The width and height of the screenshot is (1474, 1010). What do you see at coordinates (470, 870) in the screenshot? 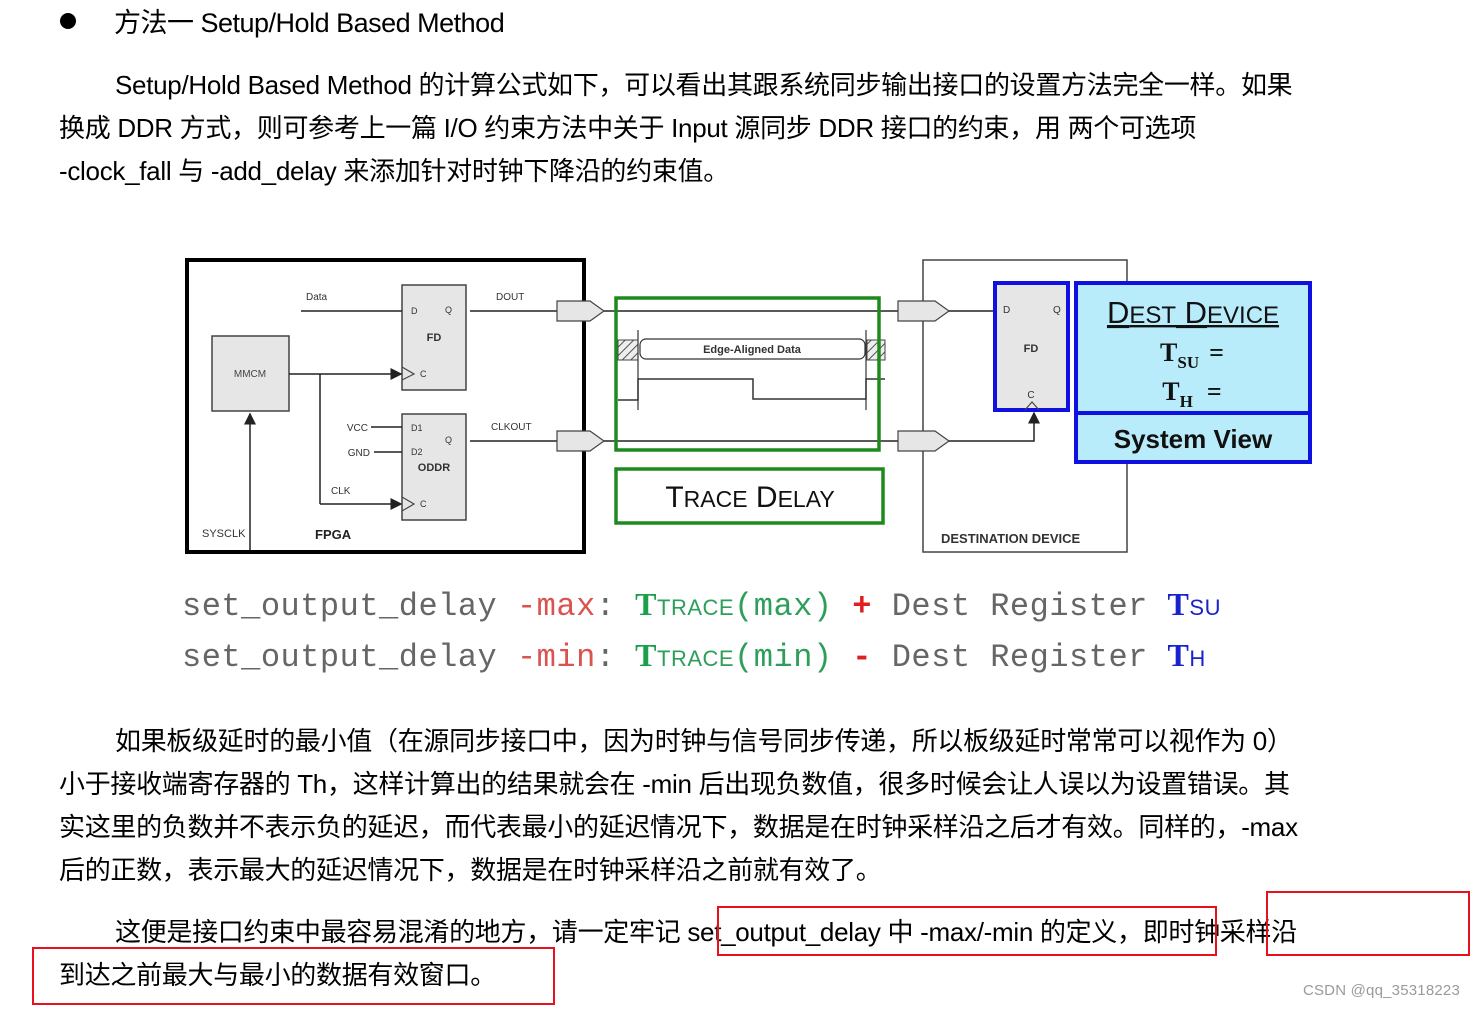
I see `explanation-line-4: 后的正数，表示最大的延迟情况下，数据是在时钟采样沿之前就有效了。` at bounding box center [470, 870].